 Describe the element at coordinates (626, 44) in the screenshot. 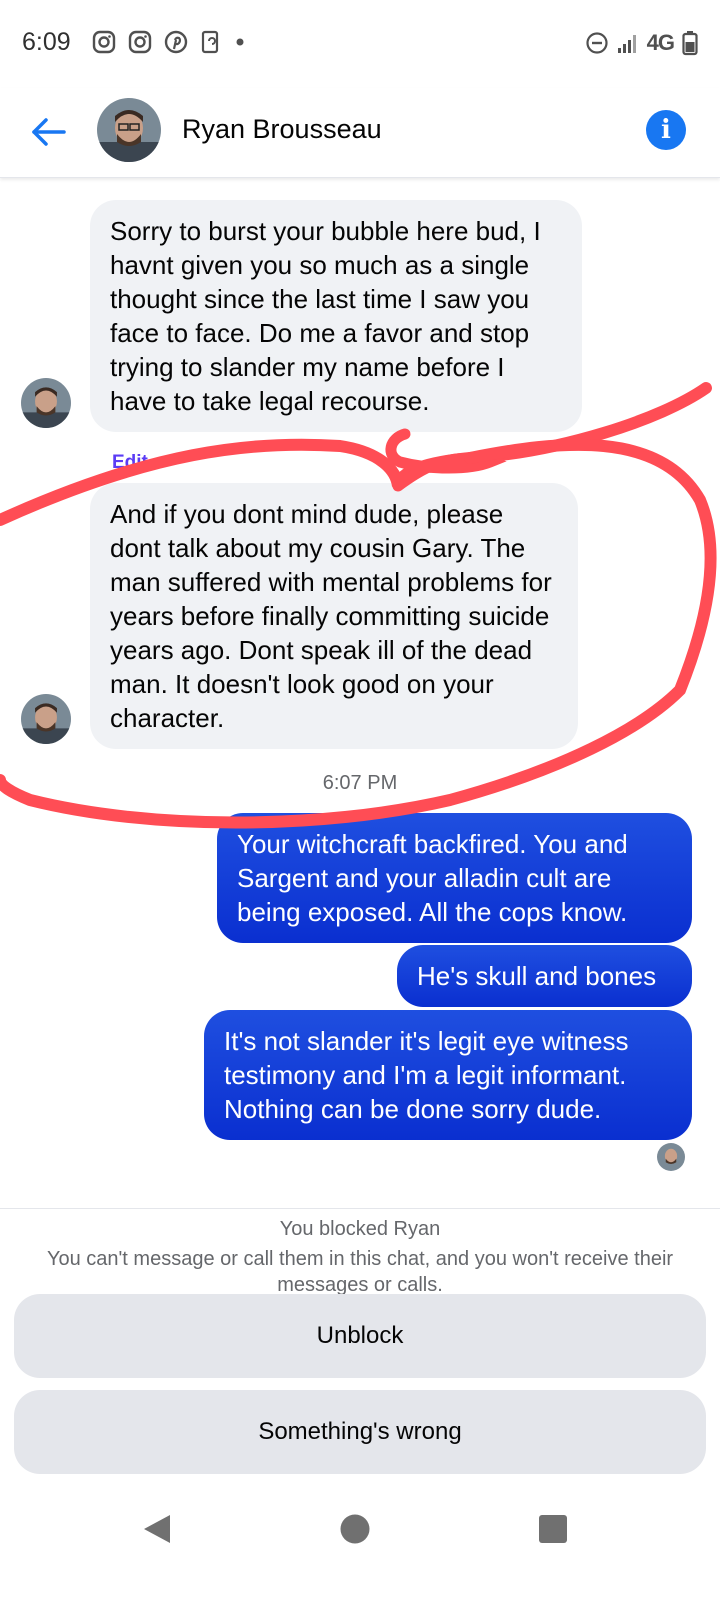

I see `signal-icon` at that location.